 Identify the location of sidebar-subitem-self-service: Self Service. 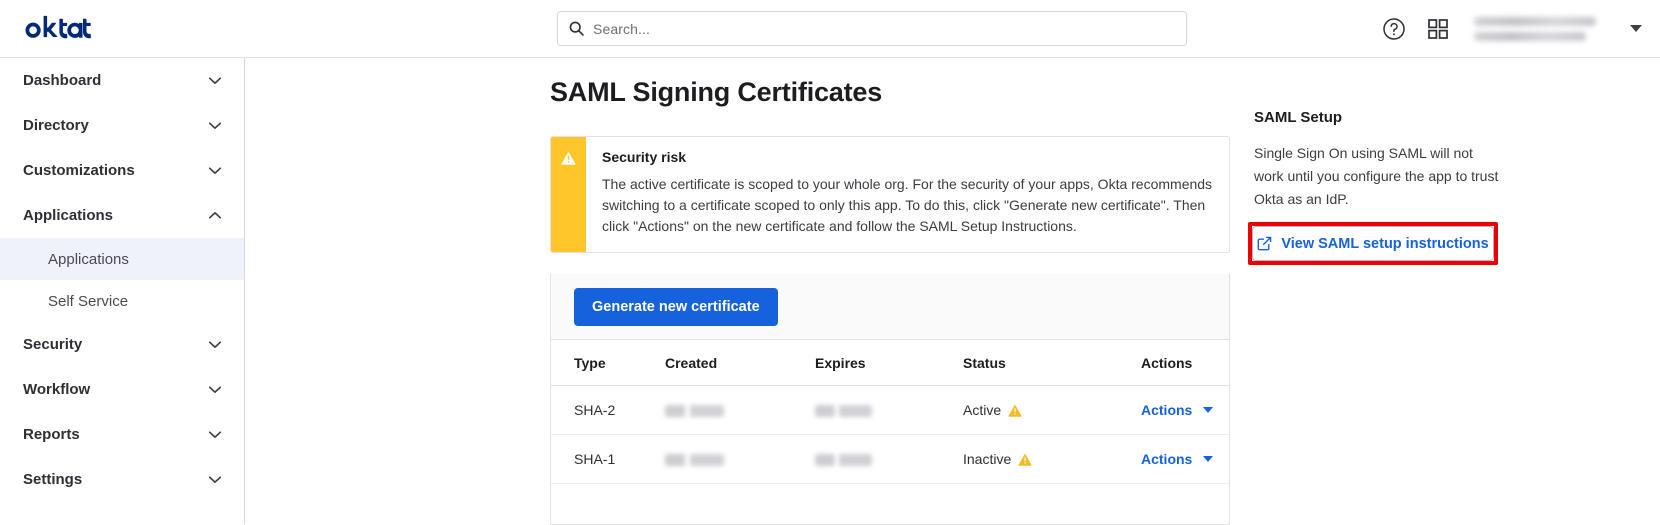
(122, 301).